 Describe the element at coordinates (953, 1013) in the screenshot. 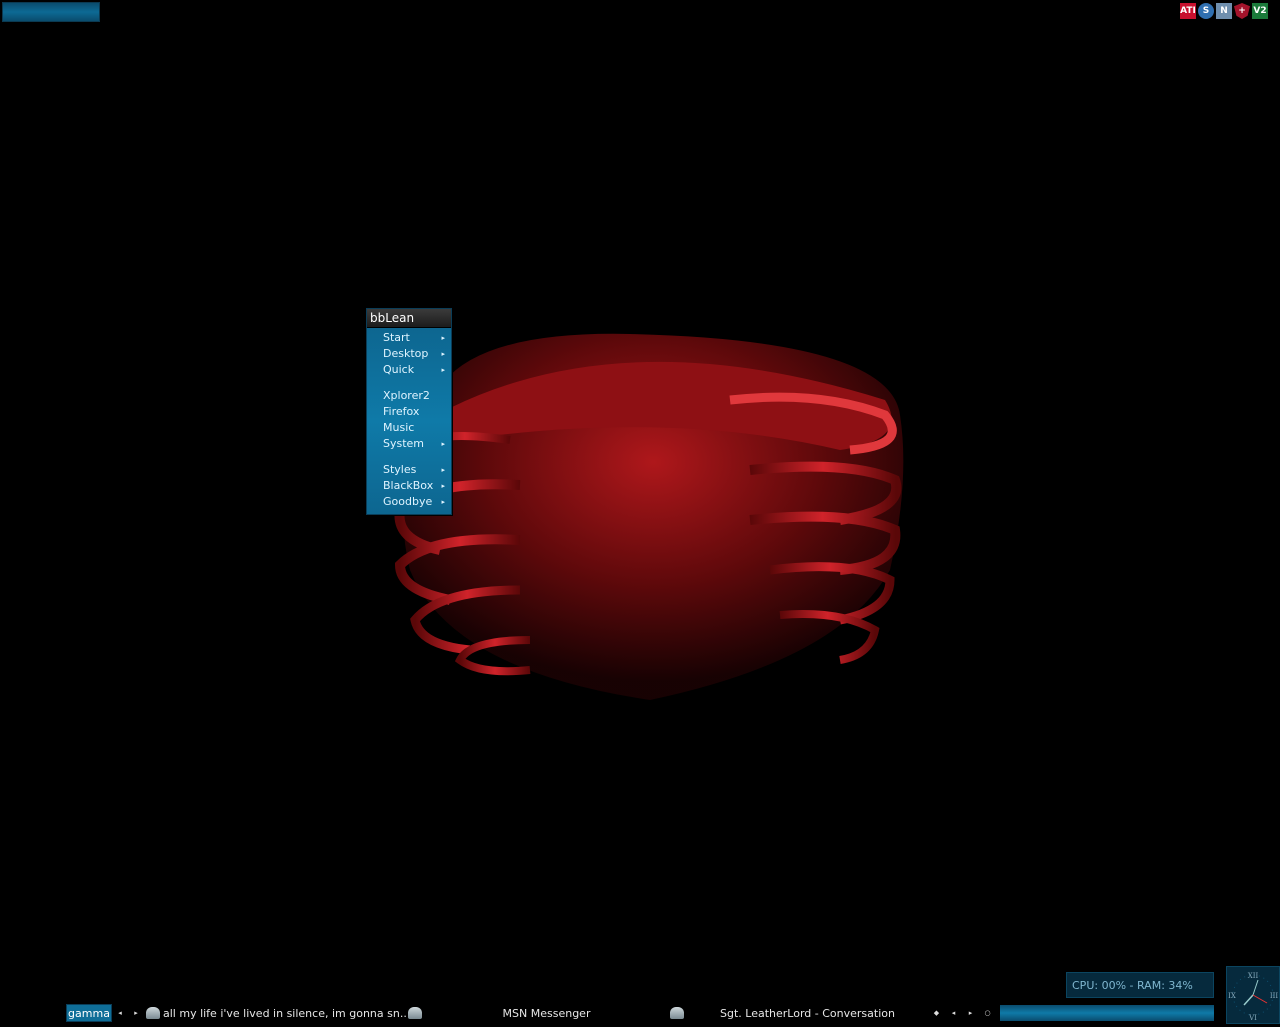

I see `taskbar-prev-button: ◂` at that location.